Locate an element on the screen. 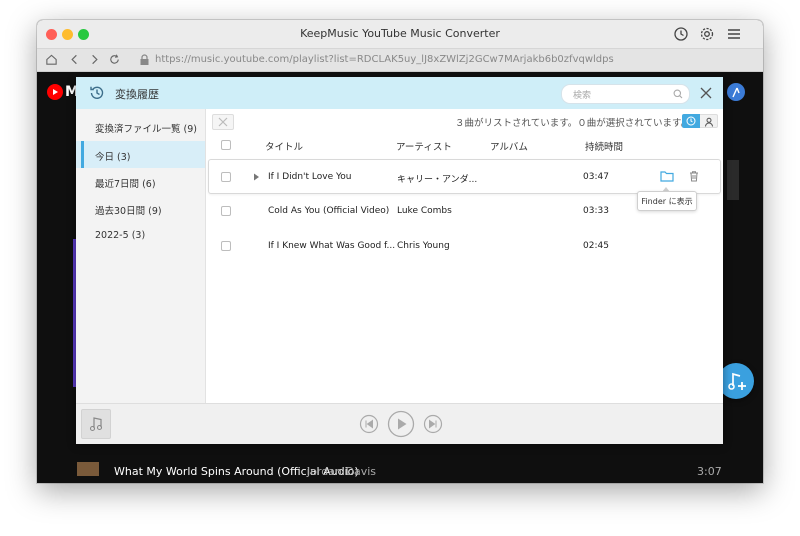 The height and width of the screenshot is (536, 800). sidebar-item-last-7-days: 最近7日間 (6) is located at coordinates (140, 181).